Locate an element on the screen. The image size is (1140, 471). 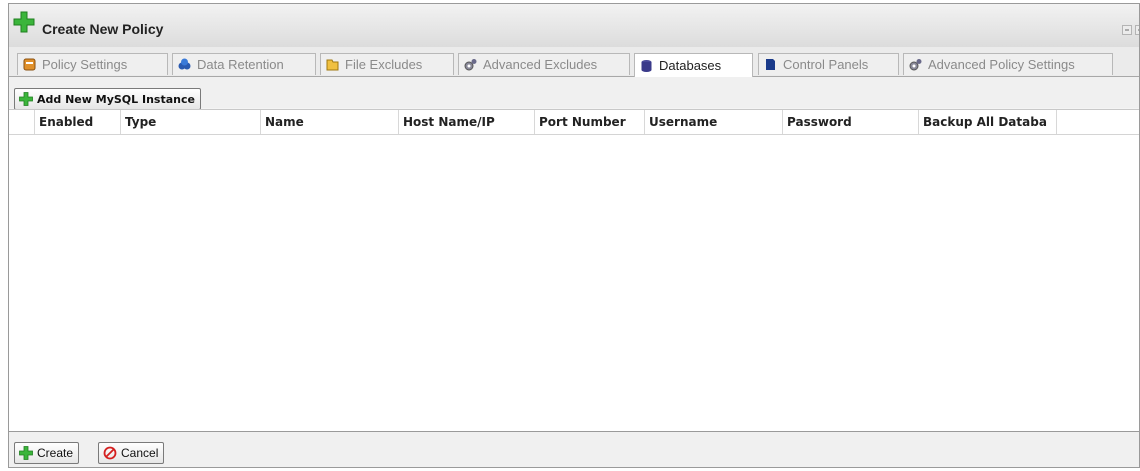
tab-file-excludes: File Excludes is located at coordinates (387, 64).